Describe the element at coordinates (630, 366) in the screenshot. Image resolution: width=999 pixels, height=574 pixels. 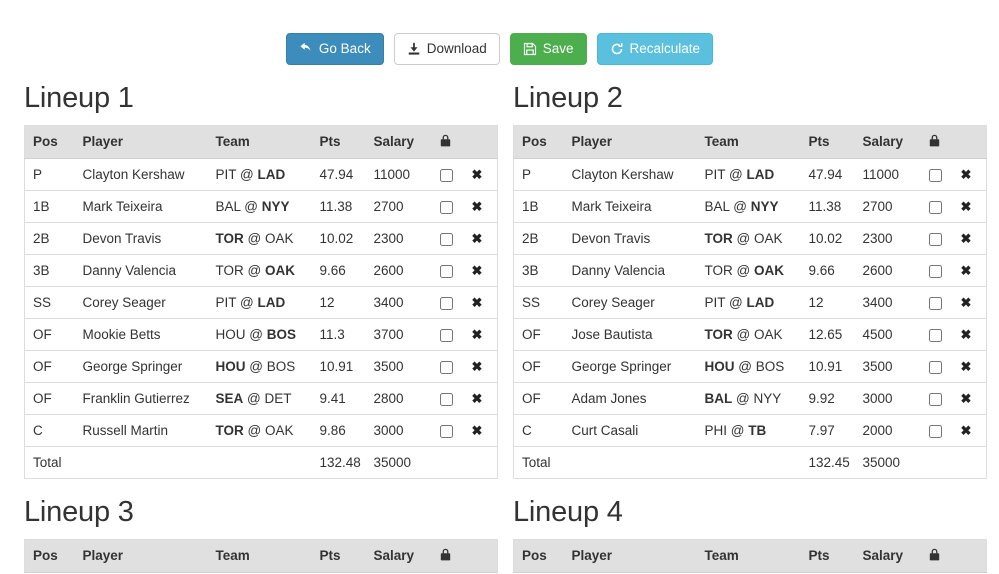
I see `cell-player-name: George Springer` at that location.